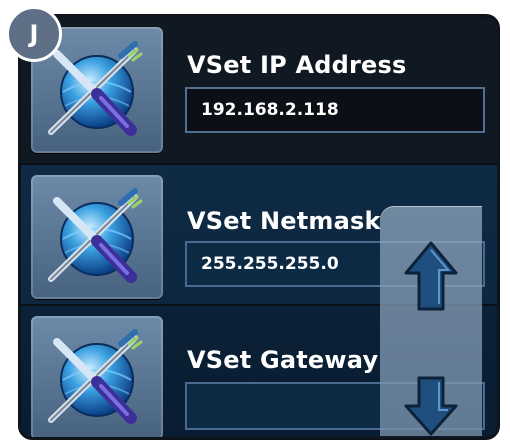  What do you see at coordinates (297, 65) in the screenshot?
I see `ip-address-label: VSet IP Address` at bounding box center [297, 65].